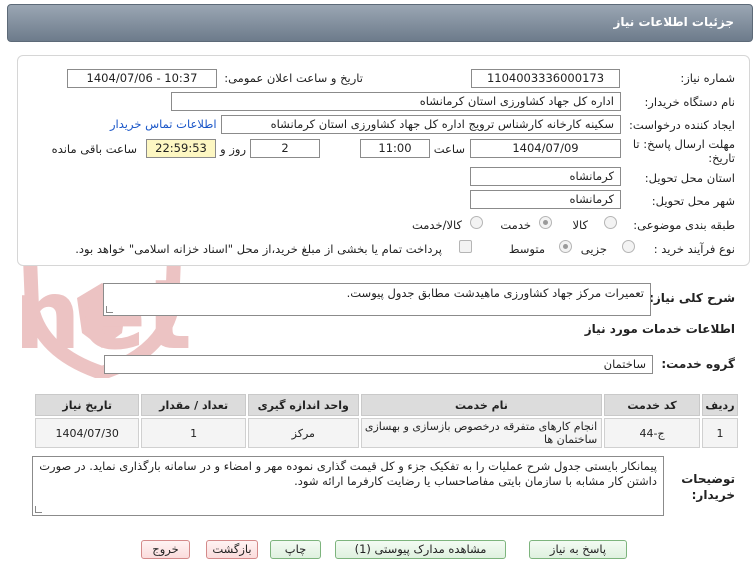  Describe the element at coordinates (694, 249) in the screenshot. I see `process-type-label: نوع فرآیند خرید :` at that location.